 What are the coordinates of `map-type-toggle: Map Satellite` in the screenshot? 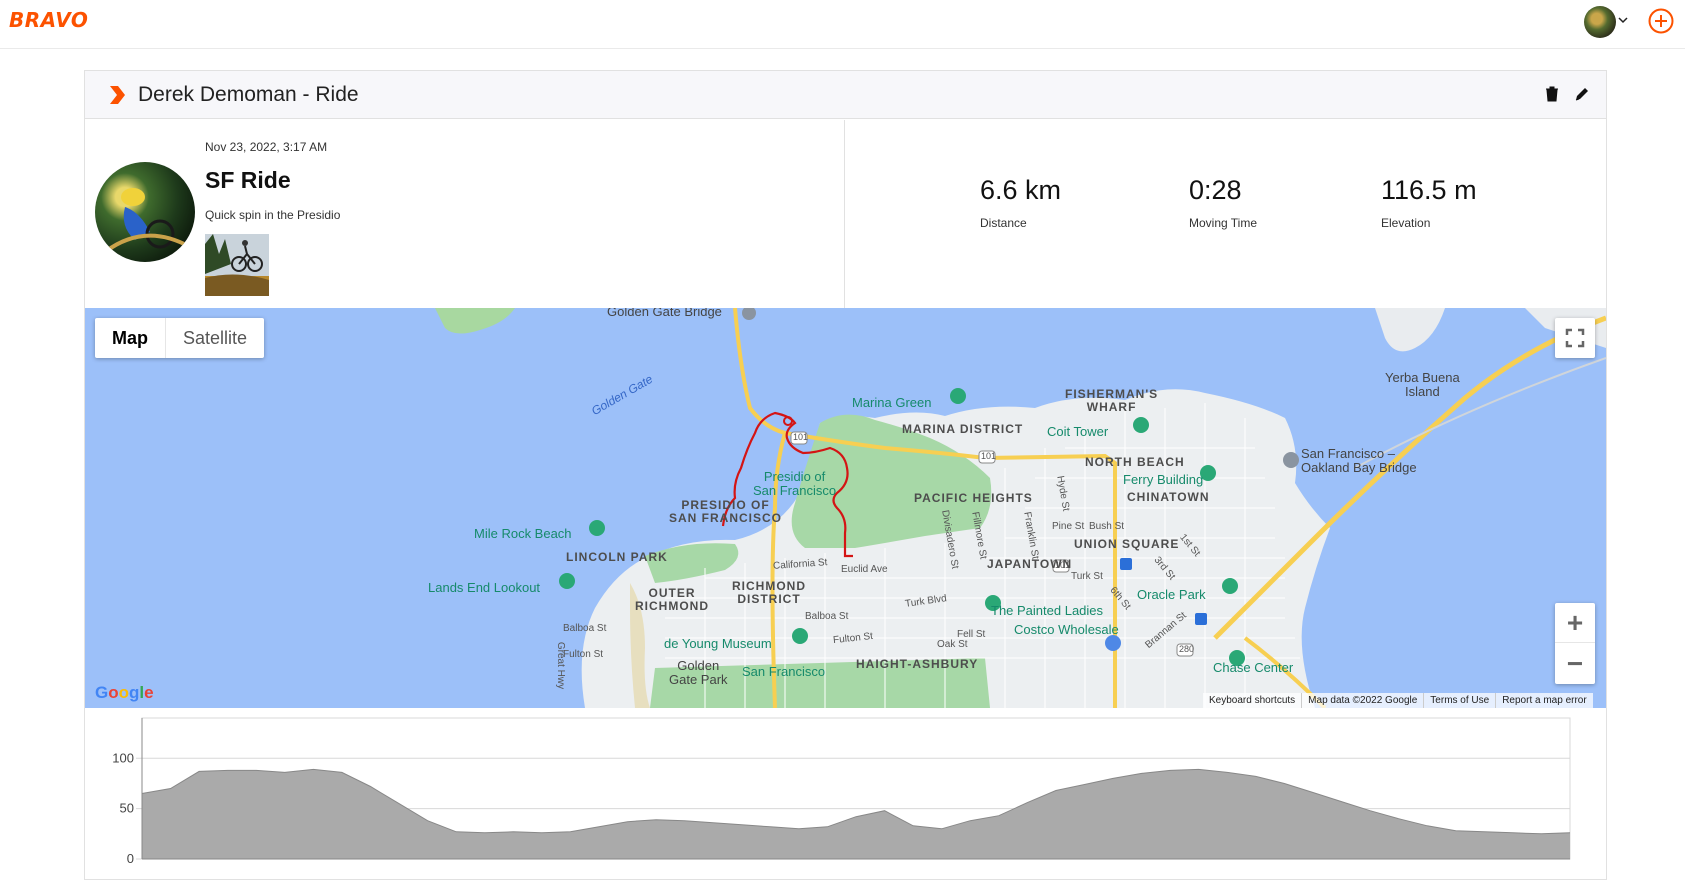 It's located at (180, 338).